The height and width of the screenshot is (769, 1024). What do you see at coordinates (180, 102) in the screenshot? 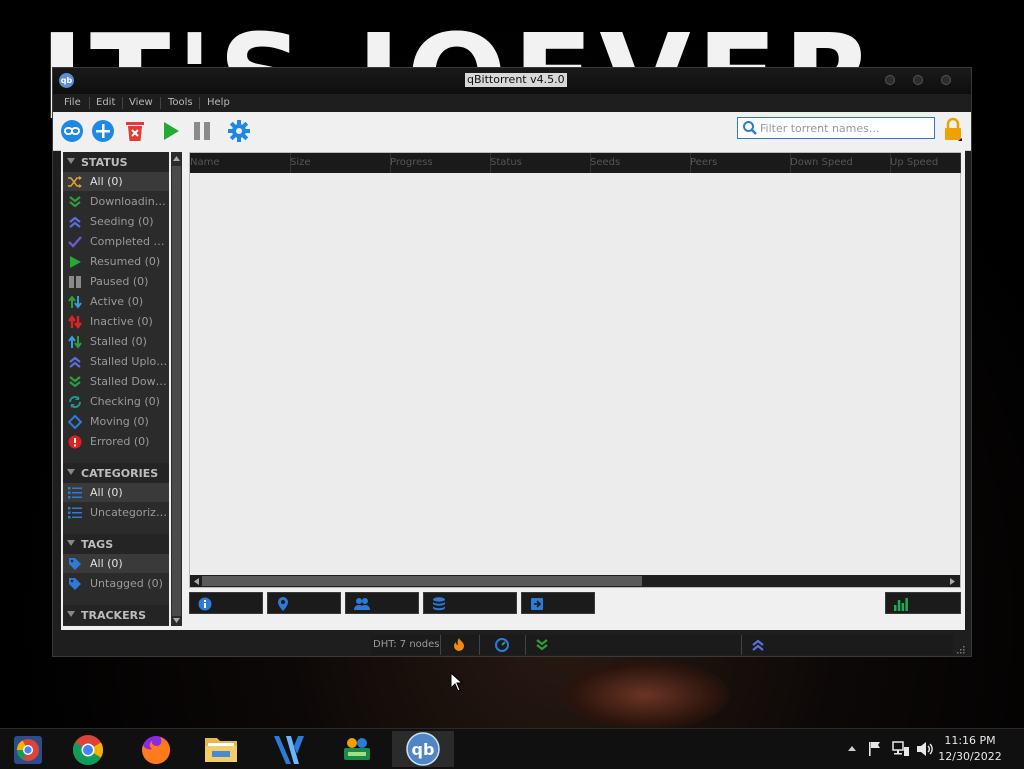
I see `menu-tools: Tools` at bounding box center [180, 102].